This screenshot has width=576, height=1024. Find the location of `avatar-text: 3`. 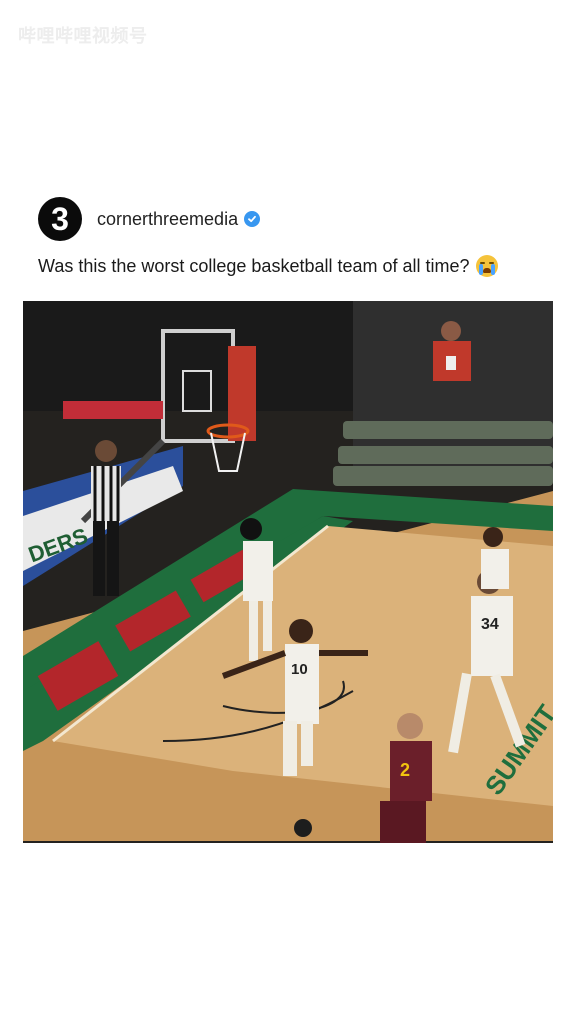

avatar-text: 3 is located at coordinates (60, 219).